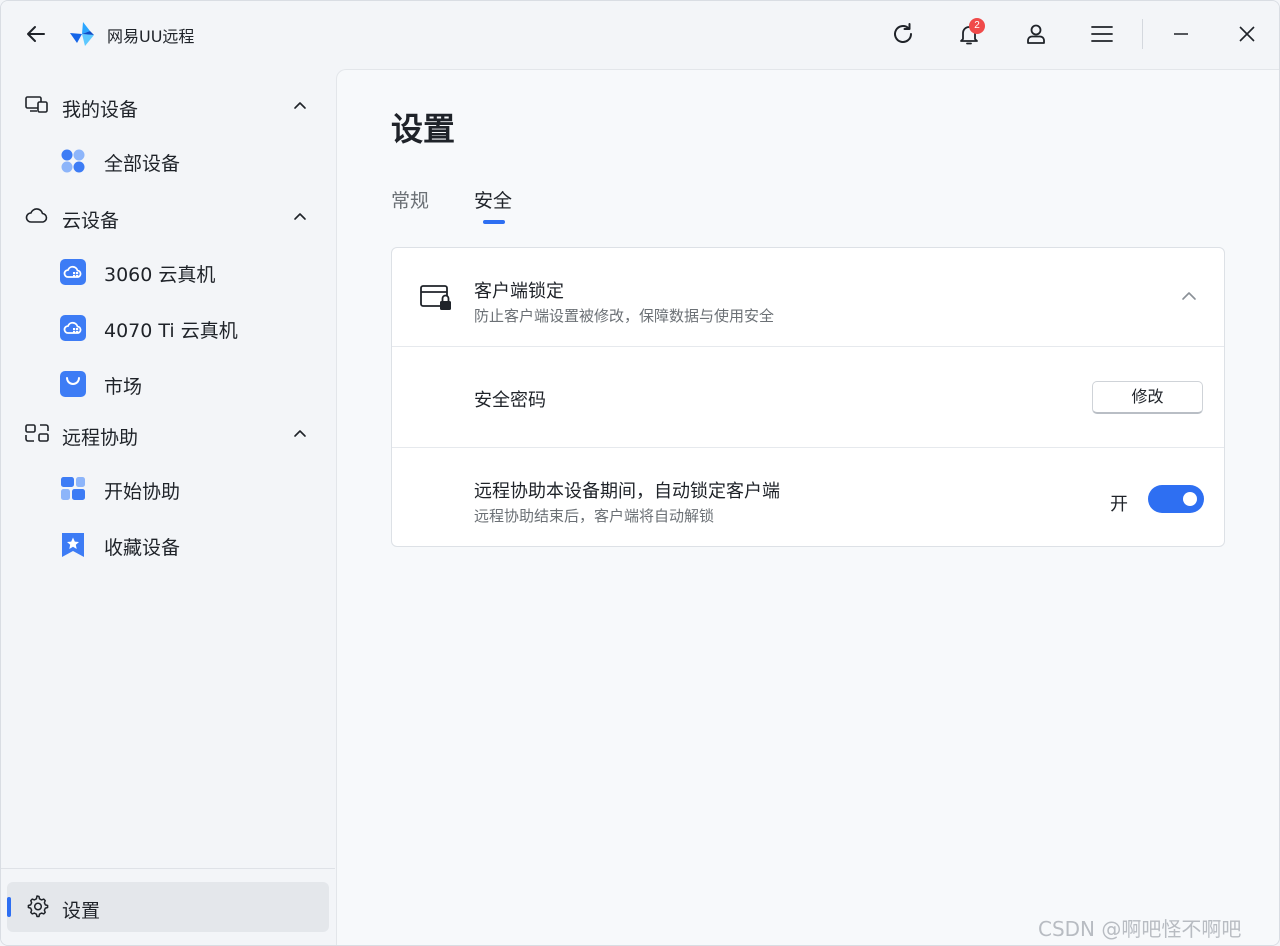 The width and height of the screenshot is (1280, 946). I want to click on sidebar-item-label: 市场, so click(123, 387).